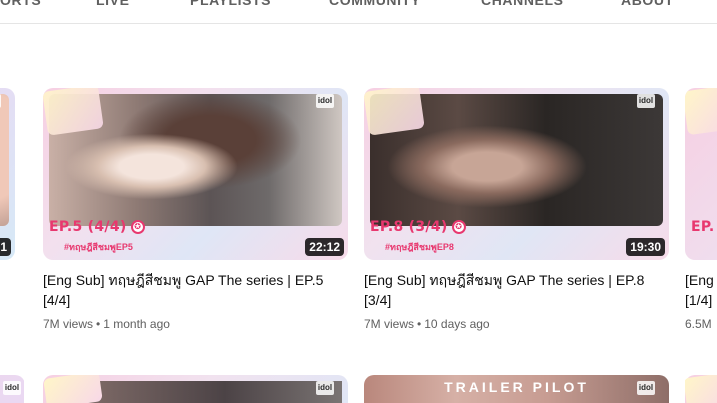 The image size is (717, 403). I want to click on video-card-partial-left: idol :31, so click(12, 174).